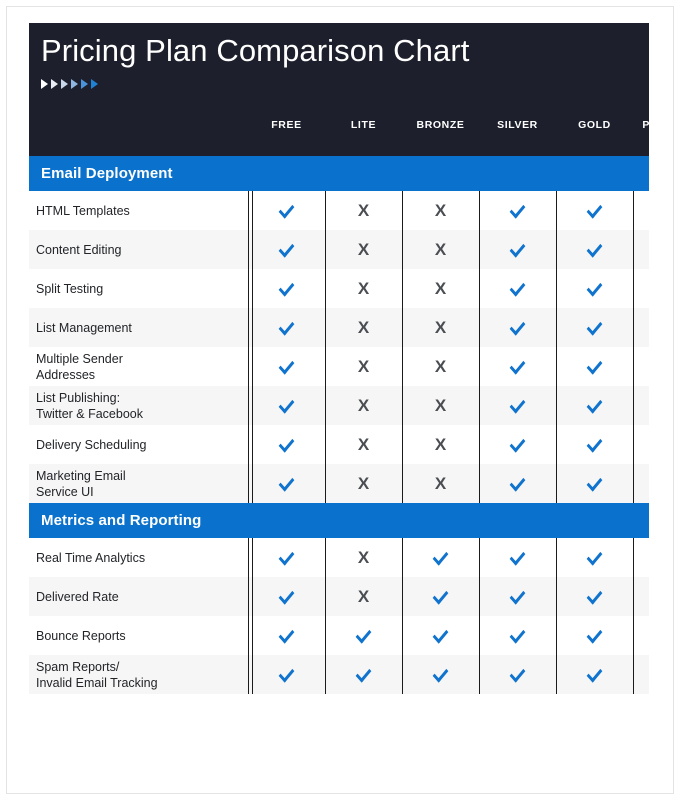 The image size is (680, 800). Describe the element at coordinates (66, 374) in the screenshot. I see `feature-label-line: Addresses` at that location.